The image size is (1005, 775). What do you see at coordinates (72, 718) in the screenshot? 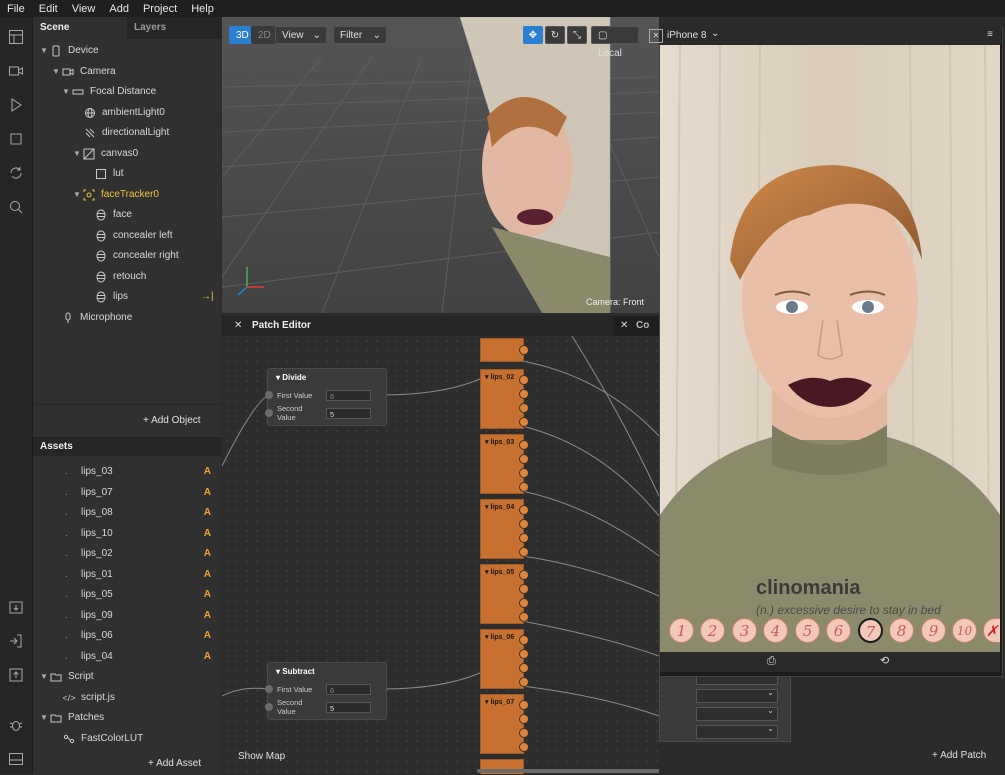
I see `asset-group-patches: ▼ Patches` at bounding box center [72, 718].